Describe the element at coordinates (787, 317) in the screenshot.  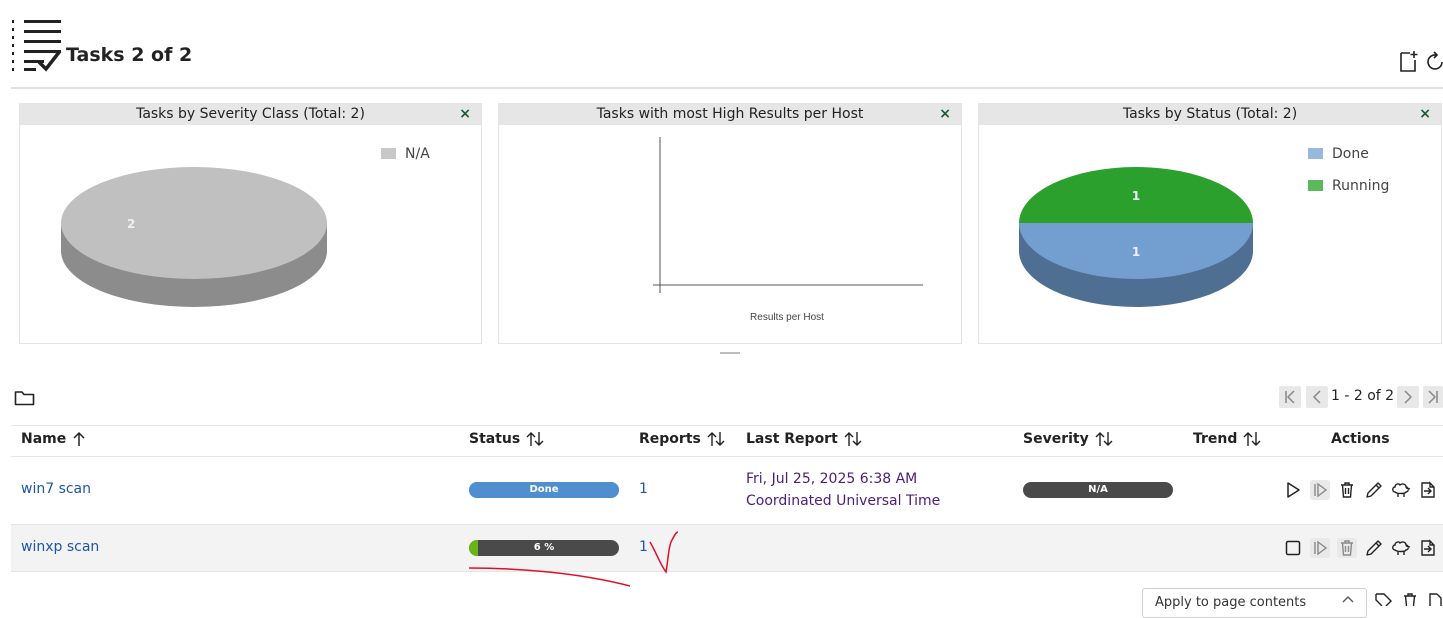
I see `x-axis-label: Results per Host` at that location.